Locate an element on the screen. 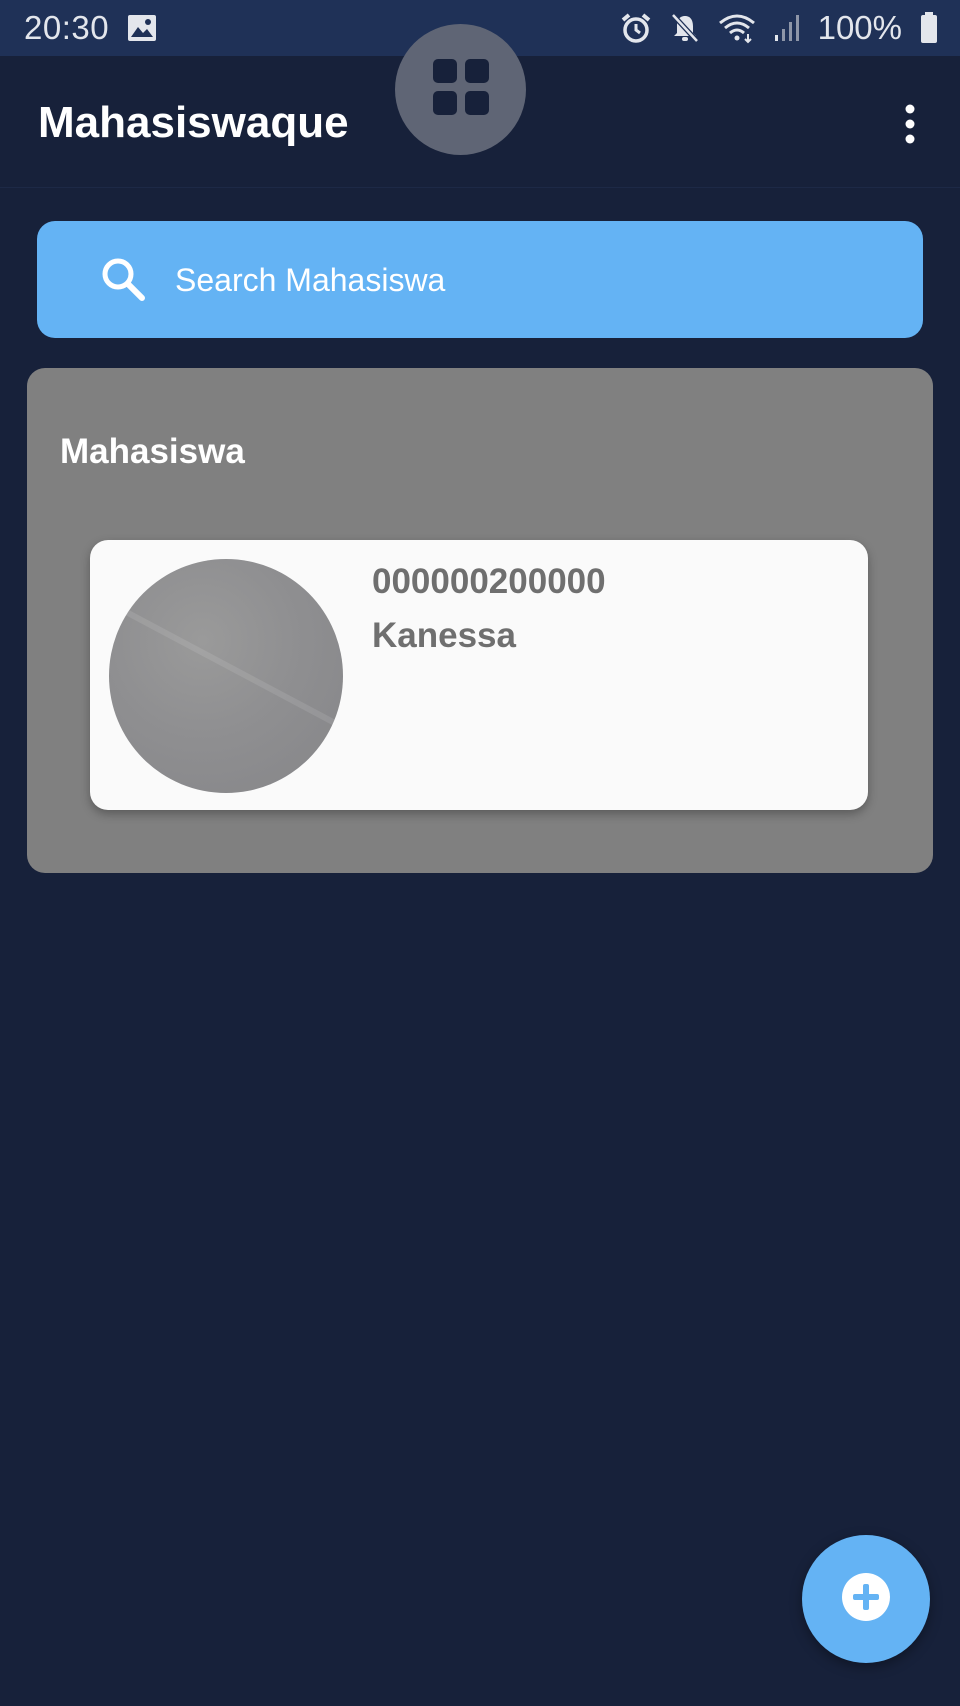  student-avatar is located at coordinates (226, 676).